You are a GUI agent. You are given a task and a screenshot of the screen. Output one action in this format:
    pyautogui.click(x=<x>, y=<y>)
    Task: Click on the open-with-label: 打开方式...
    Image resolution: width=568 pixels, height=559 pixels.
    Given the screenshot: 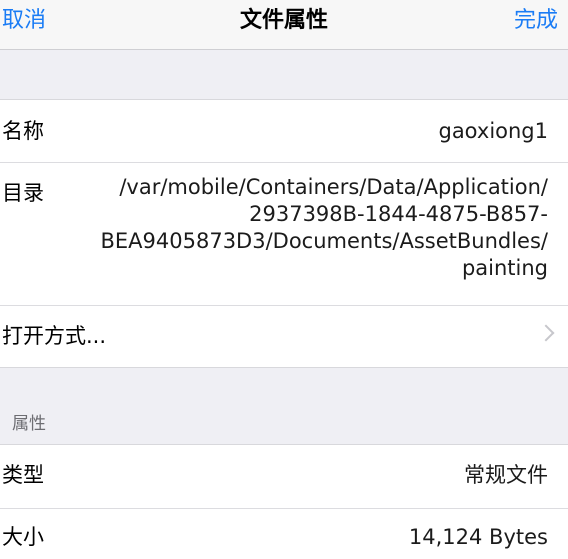 What is the action you would take?
    pyautogui.click(x=54, y=336)
    